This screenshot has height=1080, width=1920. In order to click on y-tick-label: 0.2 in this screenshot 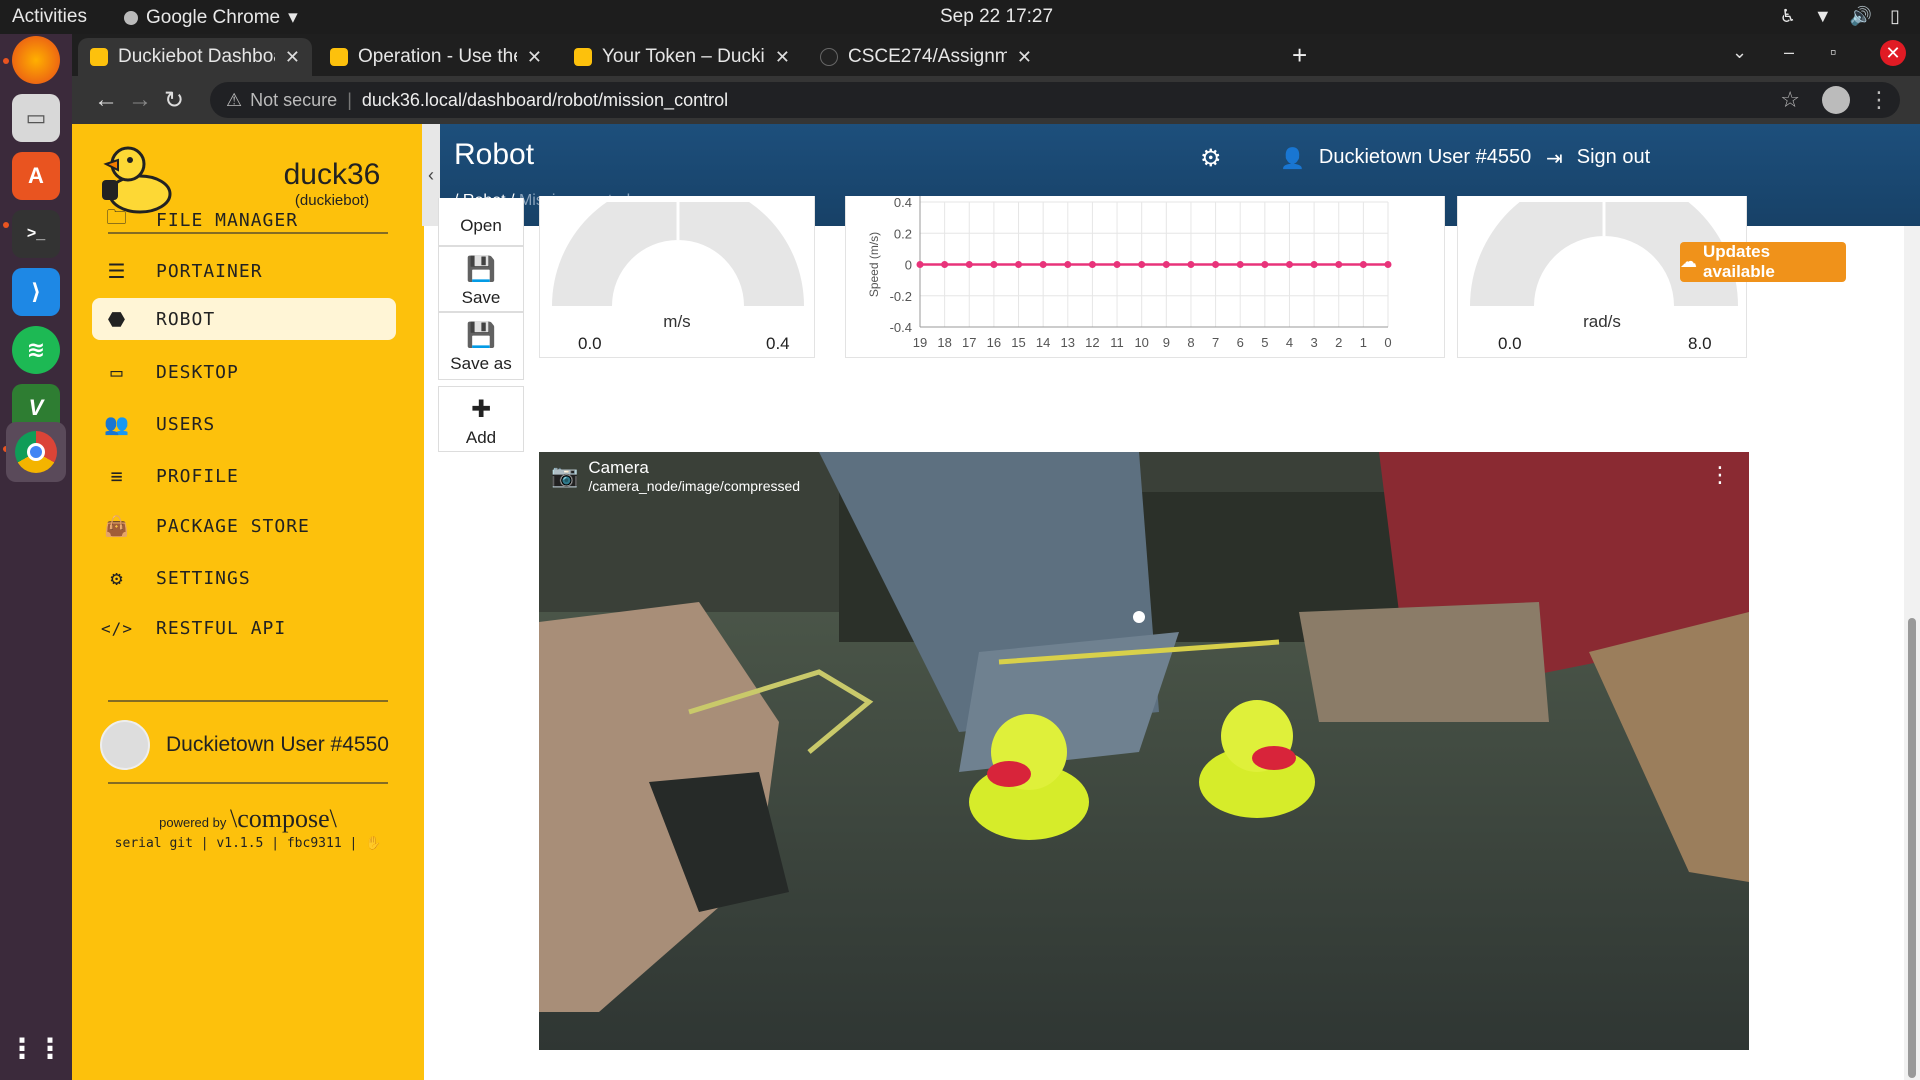, I will do `click(903, 233)`.